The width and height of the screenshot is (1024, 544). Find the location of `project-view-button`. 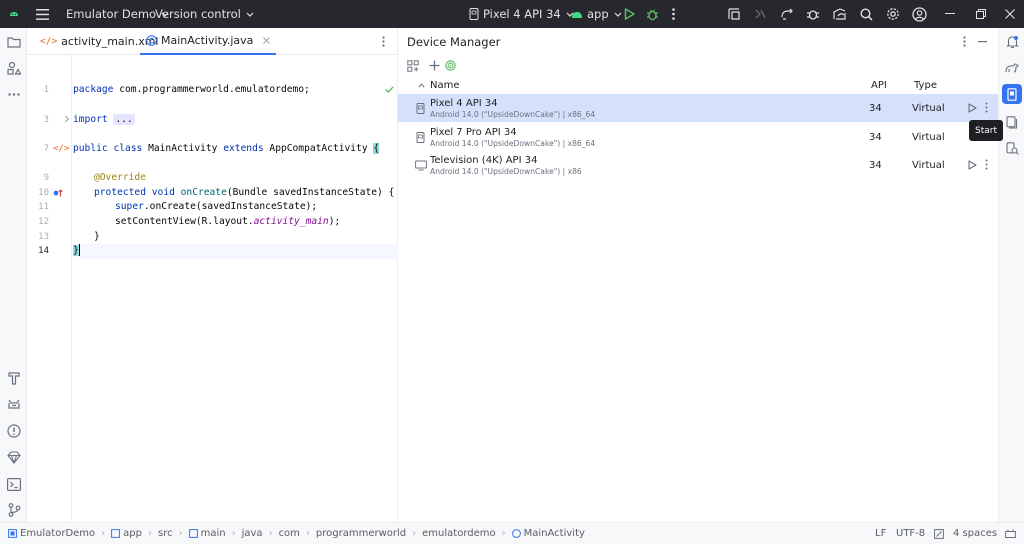

project-view-button is located at coordinates (14, 42).